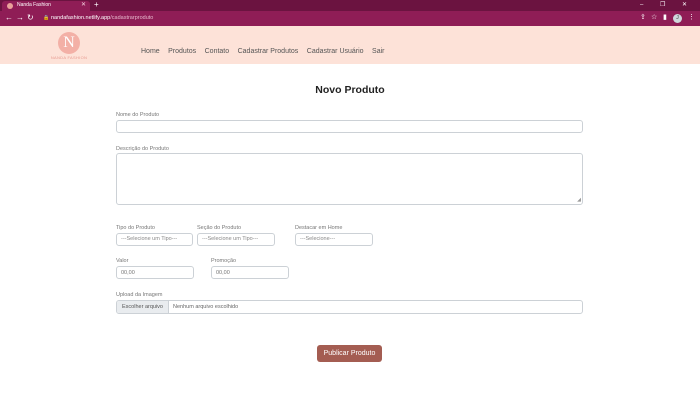 Image resolution: width=700 pixels, height=400 pixels. I want to click on new-tab-icon: +, so click(96, 5).